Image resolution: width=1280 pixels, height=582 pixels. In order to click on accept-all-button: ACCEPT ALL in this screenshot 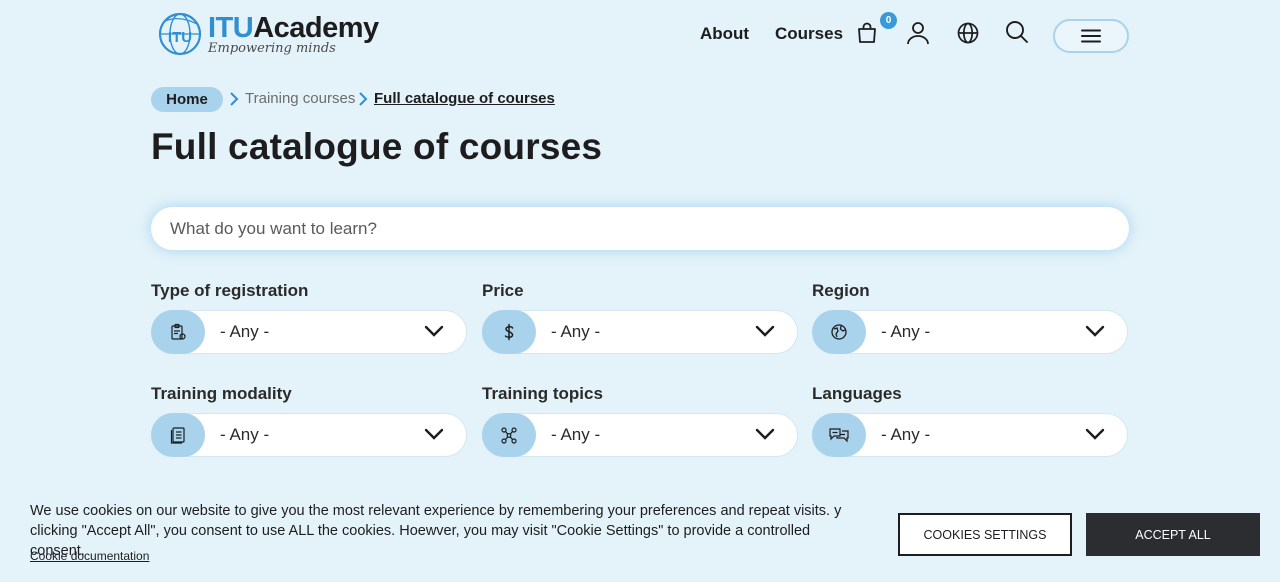, I will do `click(1173, 534)`.